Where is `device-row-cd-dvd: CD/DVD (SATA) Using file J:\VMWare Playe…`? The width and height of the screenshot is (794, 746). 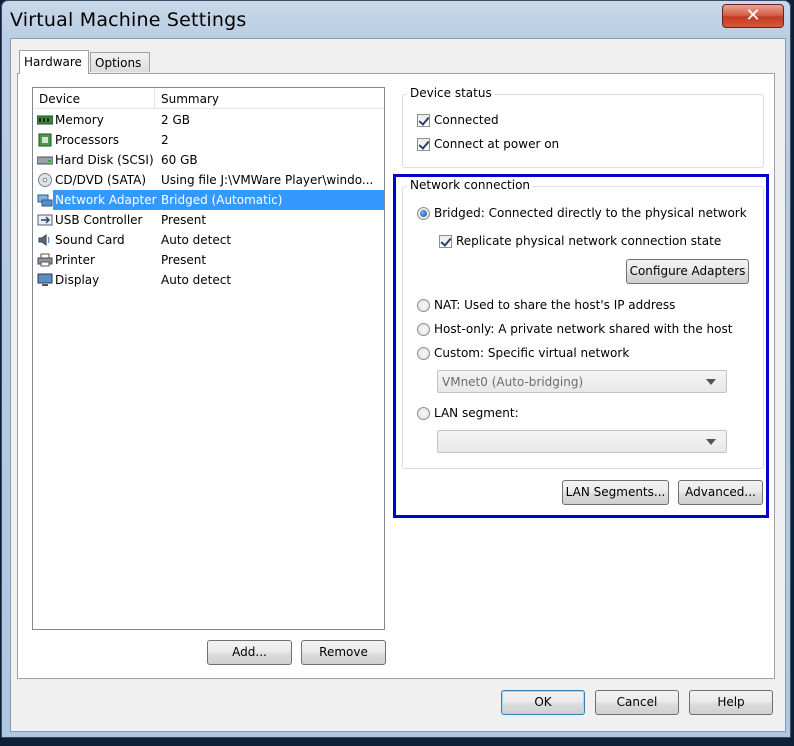 device-row-cd-dvd: CD/DVD (SATA) Using file J:\VMWare Playe… is located at coordinates (208, 180).